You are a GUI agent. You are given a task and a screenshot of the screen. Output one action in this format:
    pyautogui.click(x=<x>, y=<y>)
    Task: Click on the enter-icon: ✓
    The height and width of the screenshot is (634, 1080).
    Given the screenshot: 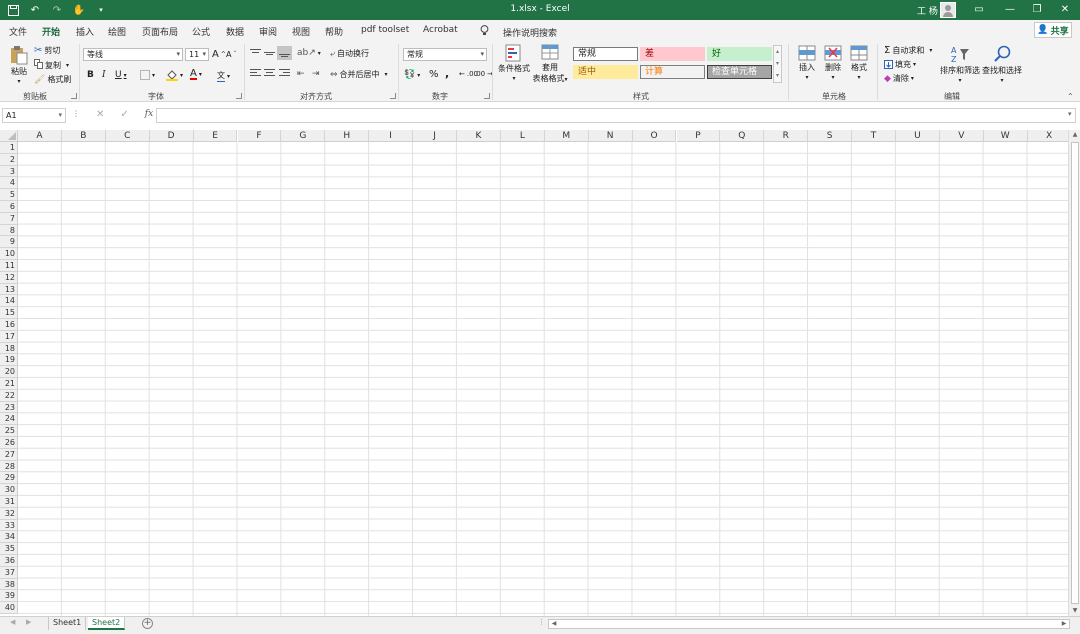 What is the action you would take?
    pyautogui.click(x=124, y=114)
    